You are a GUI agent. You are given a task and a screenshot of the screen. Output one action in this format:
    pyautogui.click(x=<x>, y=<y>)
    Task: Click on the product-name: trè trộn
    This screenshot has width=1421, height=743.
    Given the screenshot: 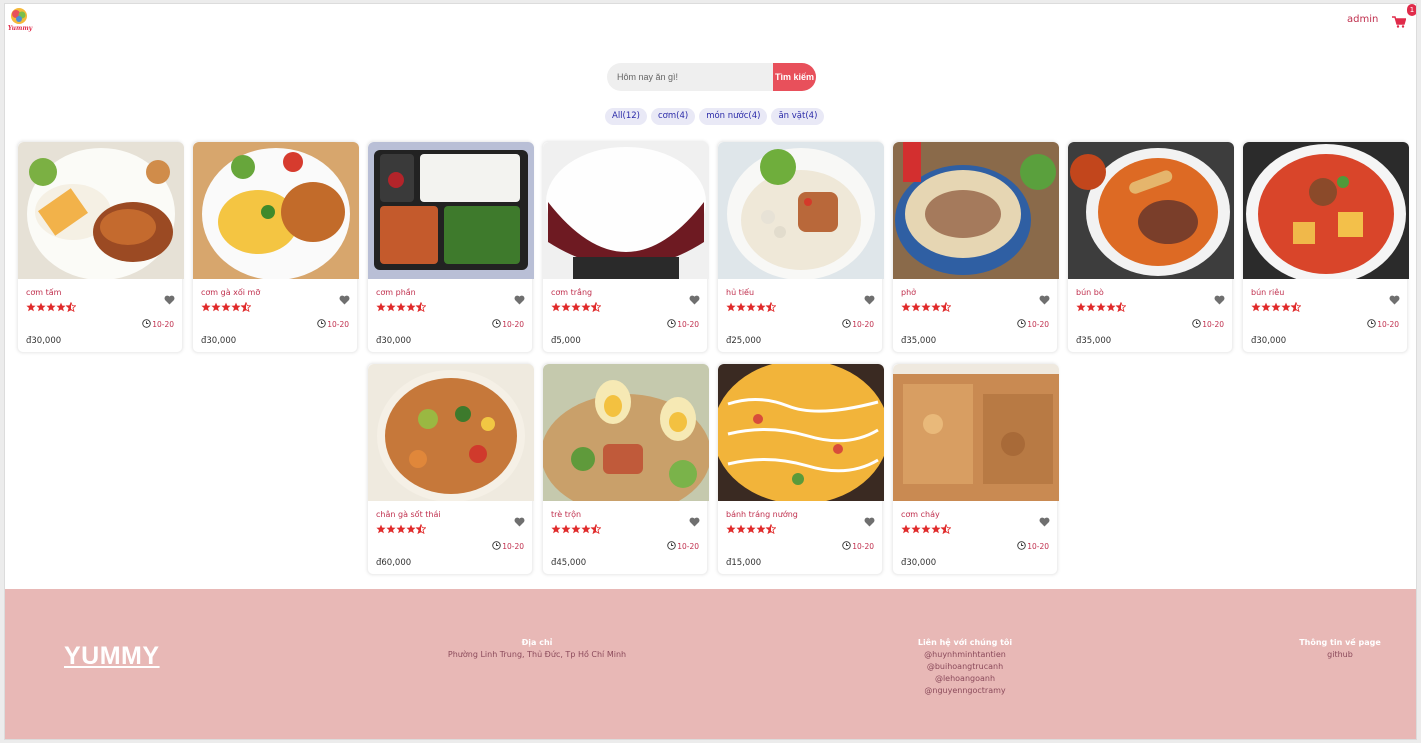 What is the action you would take?
    pyautogui.click(x=566, y=514)
    